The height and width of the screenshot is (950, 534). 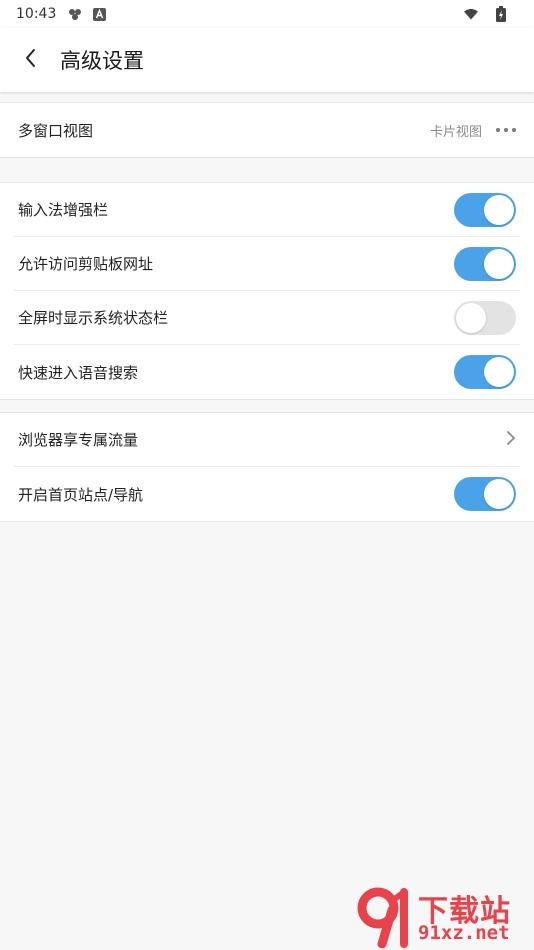 I want to click on battery-icon, so click(x=501, y=14).